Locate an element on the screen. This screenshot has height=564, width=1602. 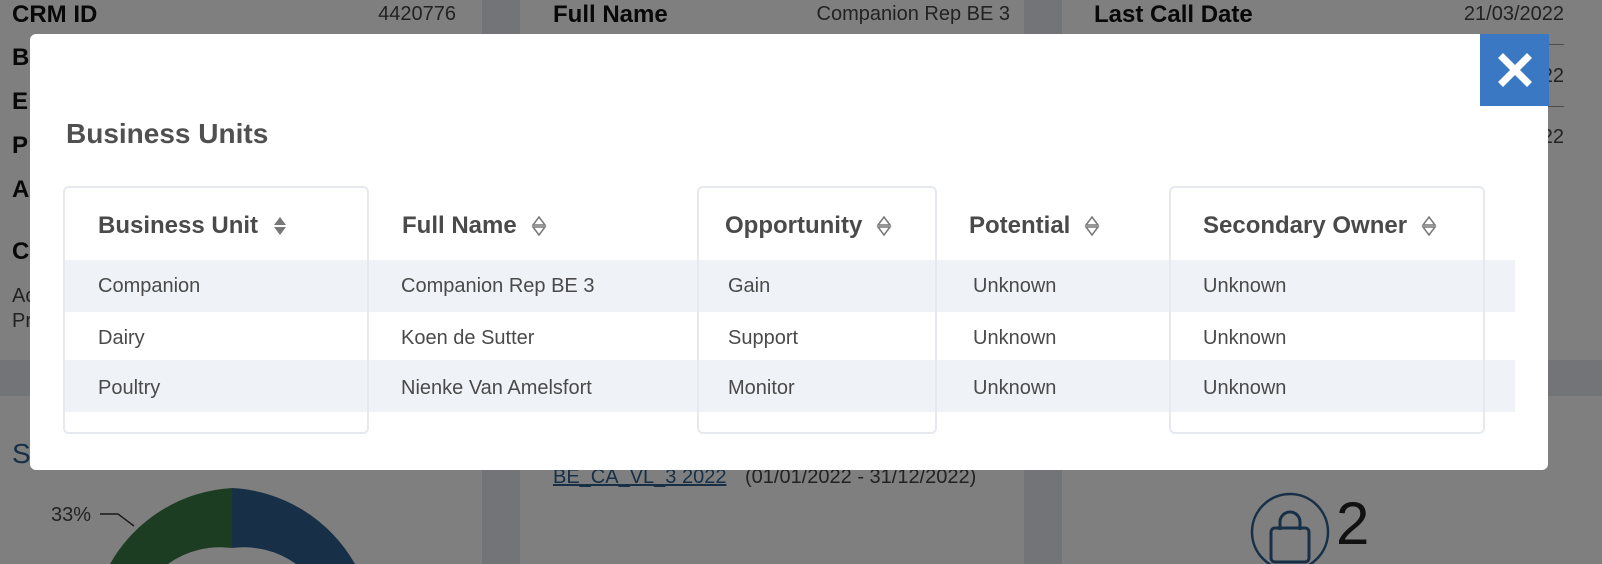
column-header-label: Business Unit is located at coordinates (178, 225).